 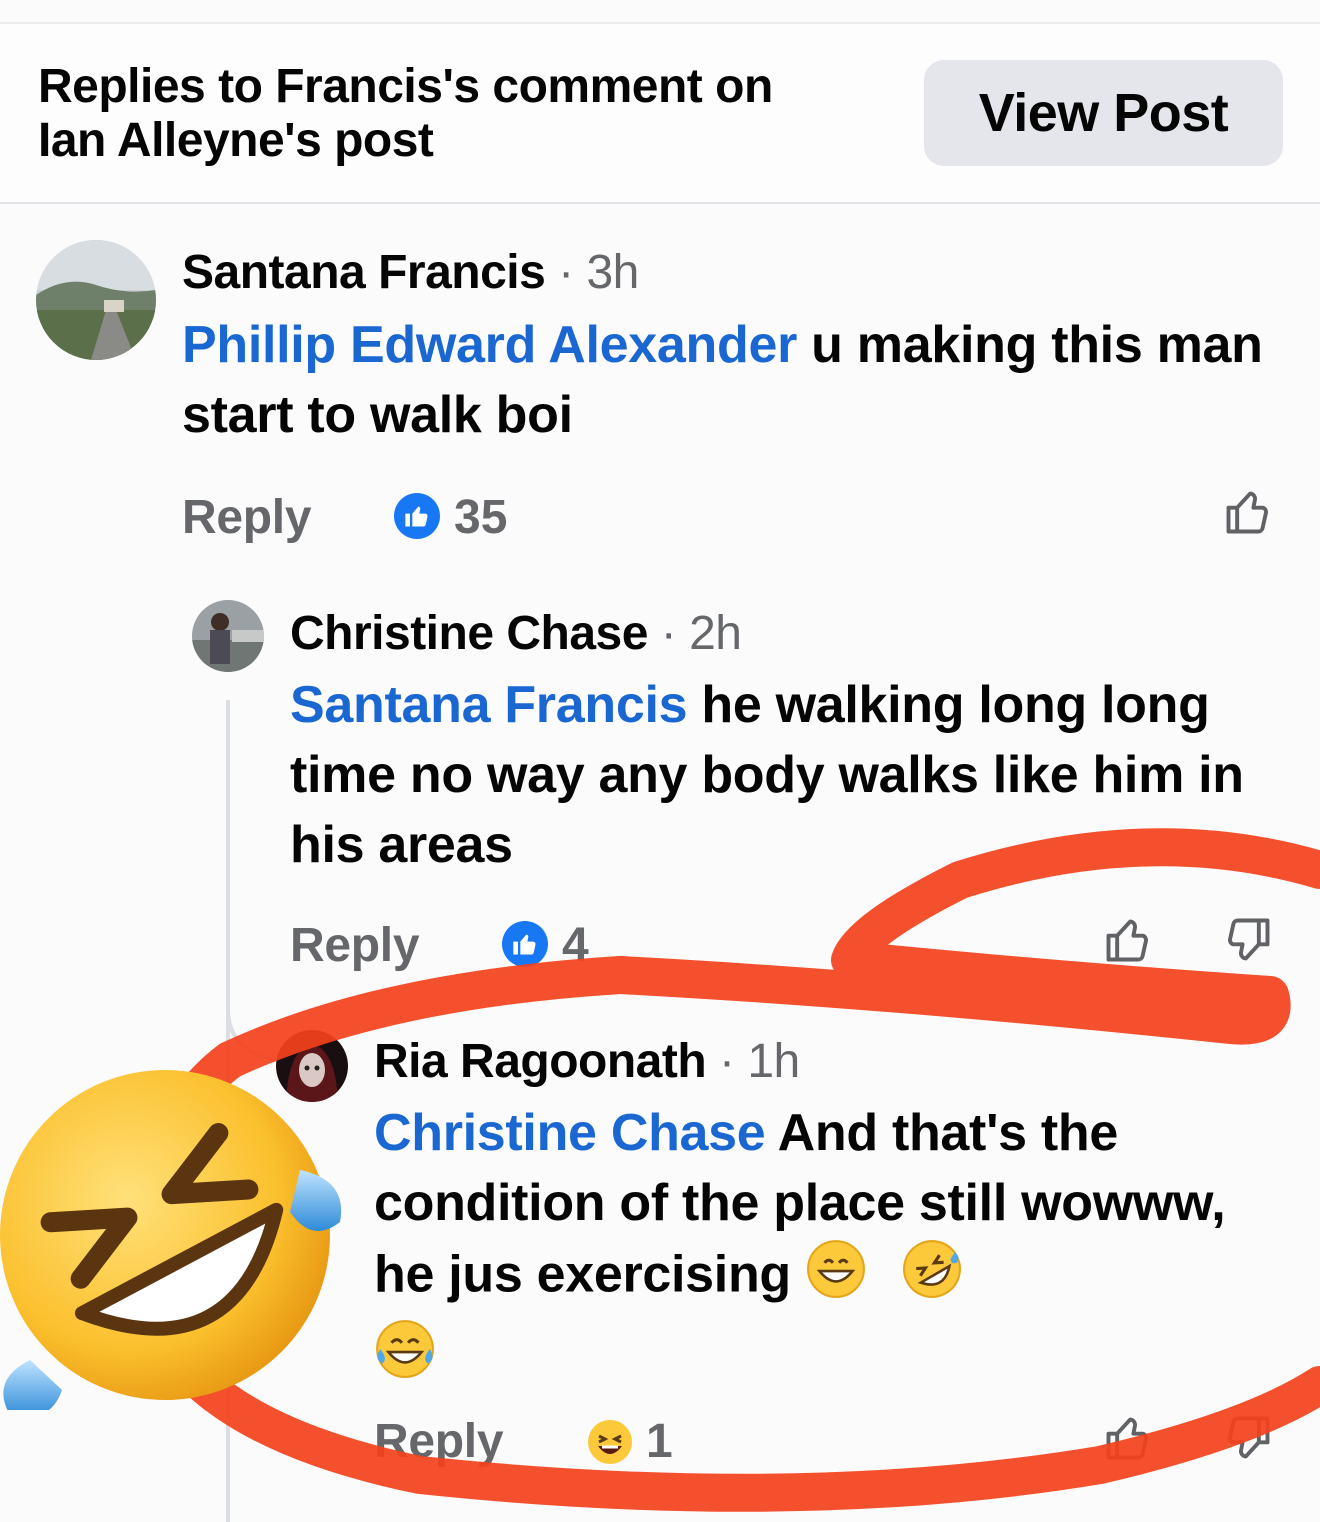 What do you see at coordinates (659, 1441) in the screenshot?
I see `reaction-count: 1` at bounding box center [659, 1441].